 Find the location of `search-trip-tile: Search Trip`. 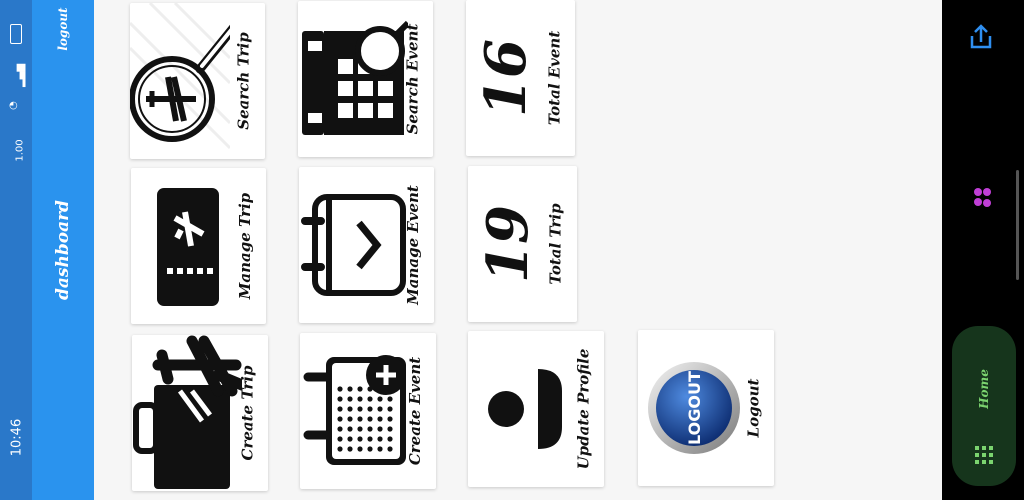

search-trip-tile: Search Trip is located at coordinates (197, 81).